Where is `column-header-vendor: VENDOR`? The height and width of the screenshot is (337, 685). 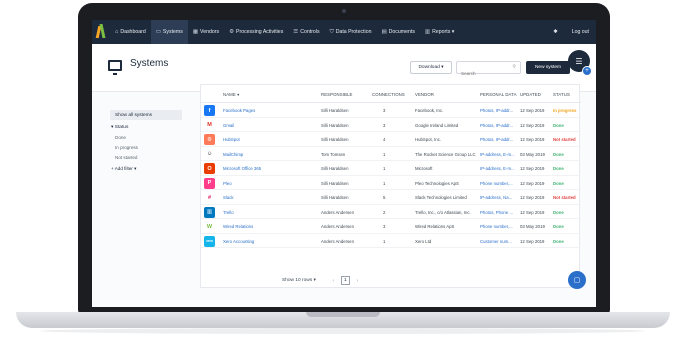 column-header-vendor: VENDOR is located at coordinates (424, 94).